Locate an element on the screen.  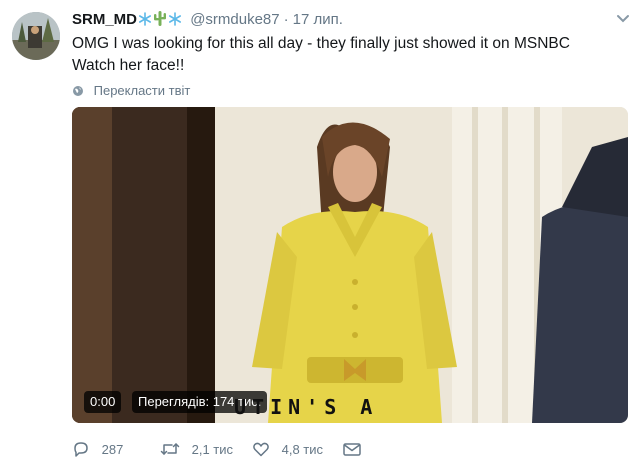
reply-icon is located at coordinates (87, 449).